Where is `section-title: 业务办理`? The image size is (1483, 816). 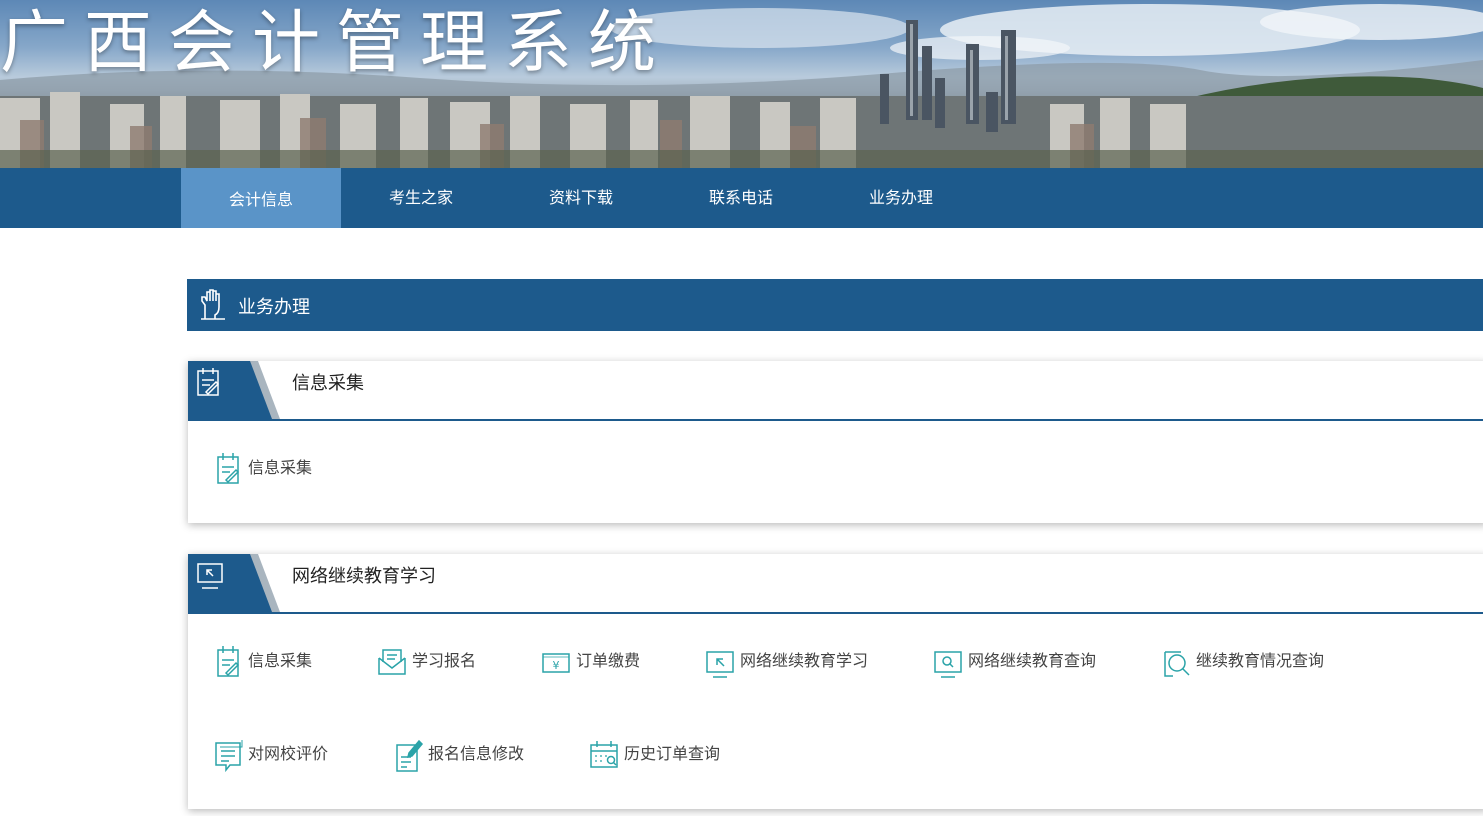 section-title: 业务办理 is located at coordinates (274, 307).